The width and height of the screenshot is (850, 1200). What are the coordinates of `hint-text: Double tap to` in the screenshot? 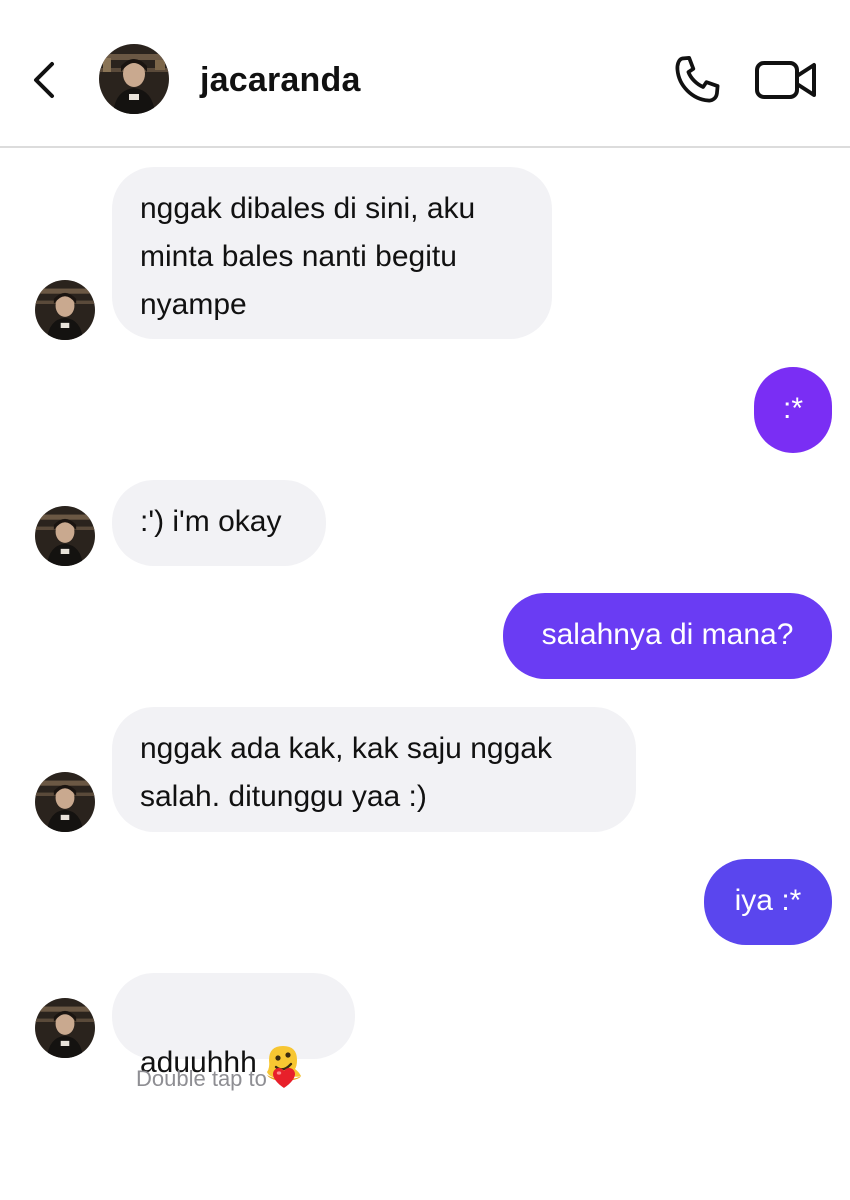 It's located at (201, 1078).